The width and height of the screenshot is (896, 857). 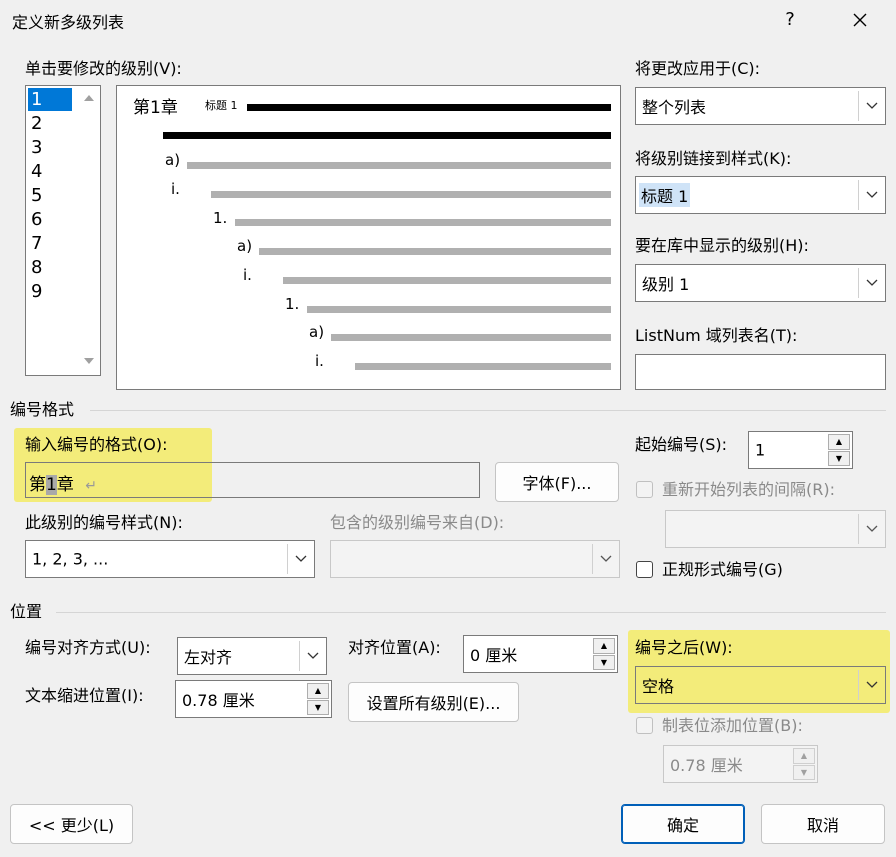 I want to click on link-style-select: 标题 1, so click(x=760, y=195).